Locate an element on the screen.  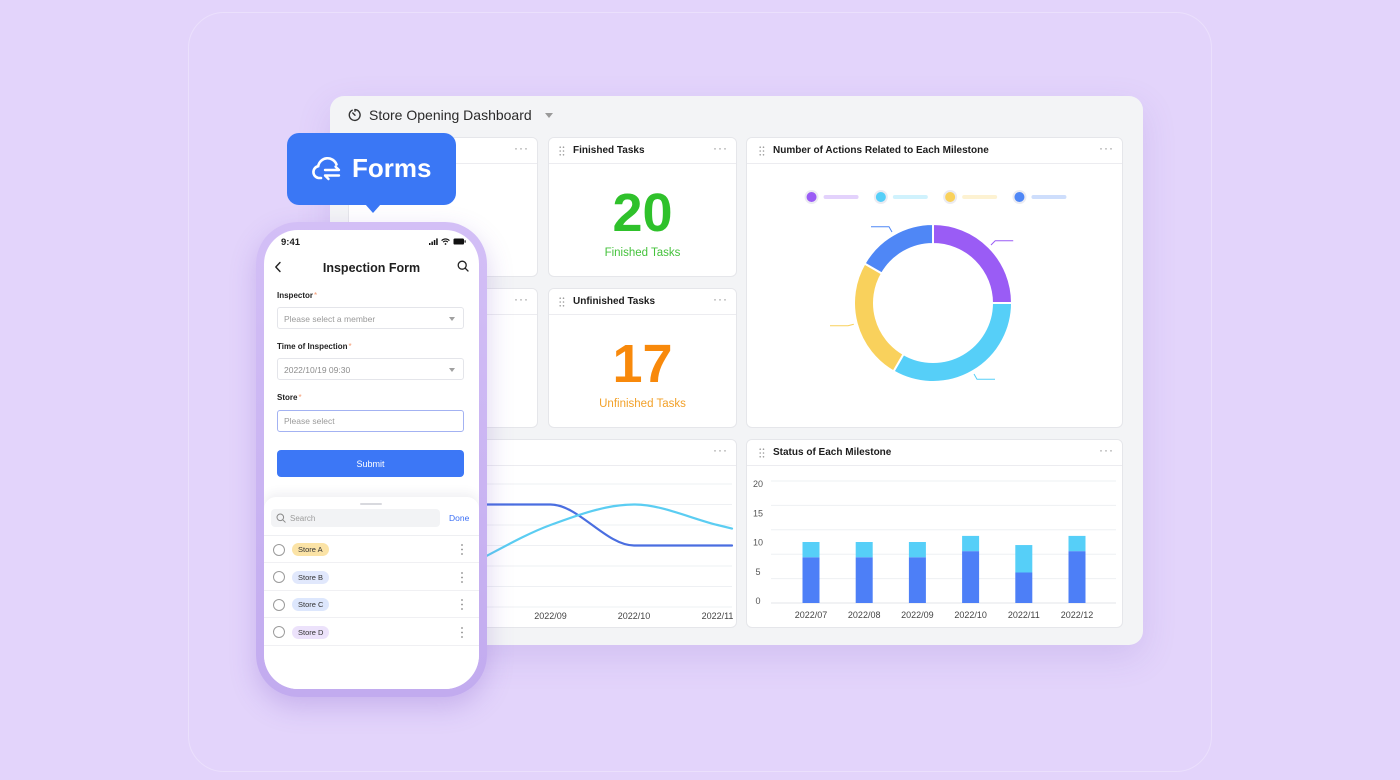
picker-search-input is located at coordinates (360, 518).